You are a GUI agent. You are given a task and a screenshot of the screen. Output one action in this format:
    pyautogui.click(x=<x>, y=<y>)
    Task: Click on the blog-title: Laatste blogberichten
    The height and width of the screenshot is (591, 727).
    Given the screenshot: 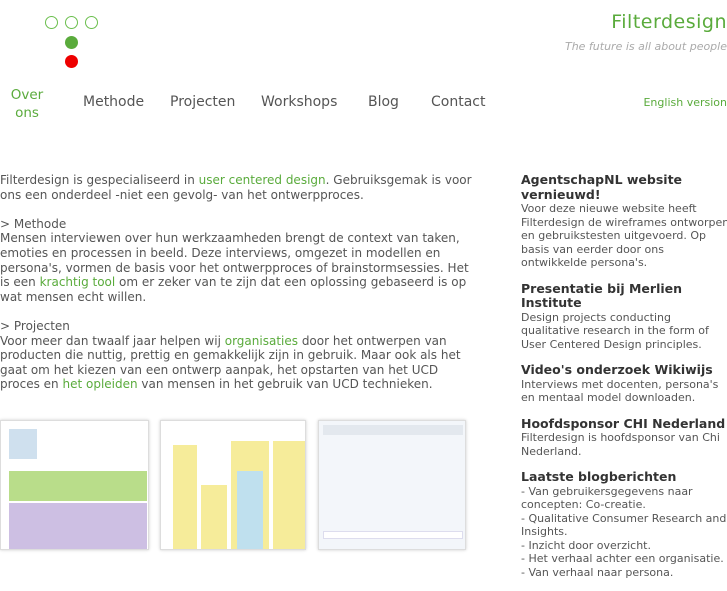 What is the action you would take?
    pyautogui.click(x=599, y=476)
    